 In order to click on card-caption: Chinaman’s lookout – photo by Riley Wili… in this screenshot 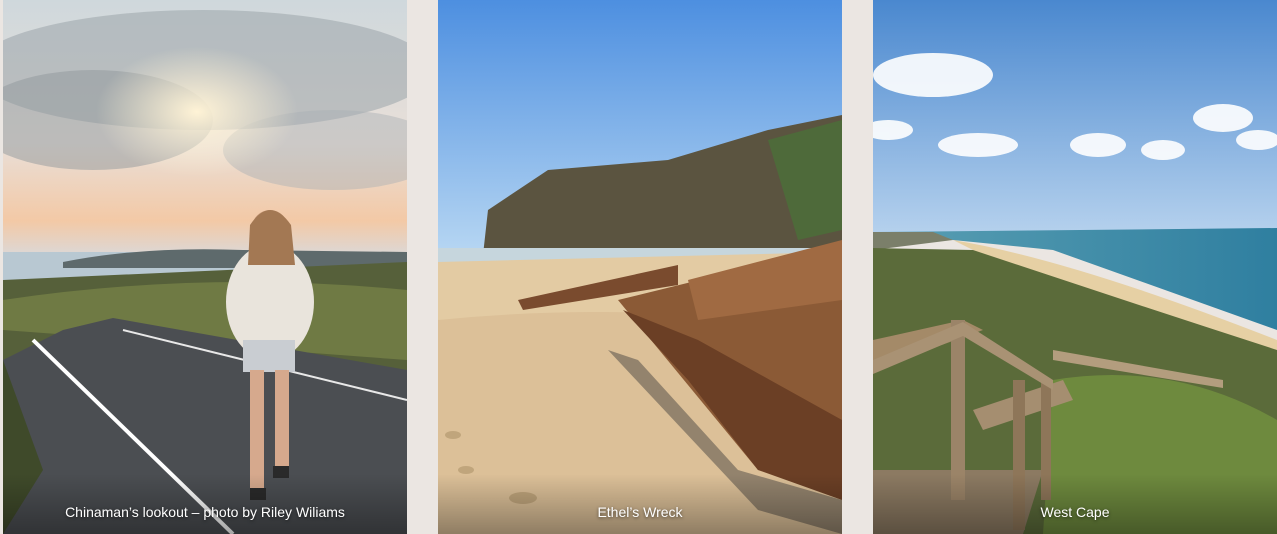, I will do `click(205, 512)`.